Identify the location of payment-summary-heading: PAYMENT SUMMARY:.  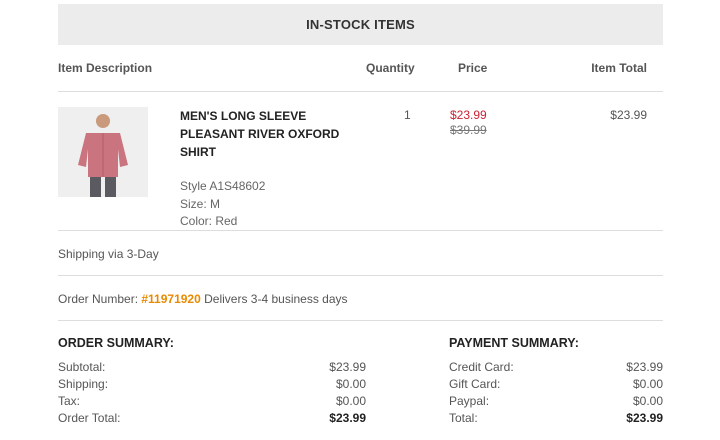
(514, 343).